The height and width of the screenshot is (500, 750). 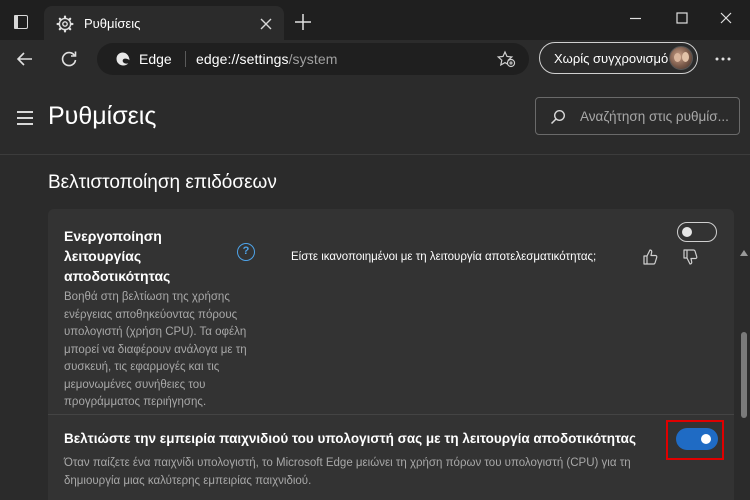 I want to click on page-title: Ρυθμίσεις, so click(x=102, y=116).